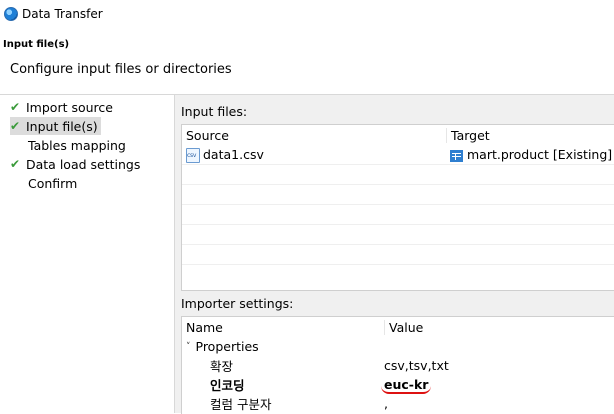  What do you see at coordinates (398, 346) in the screenshot?
I see `properties-group: ˅ Properties` at bounding box center [398, 346].